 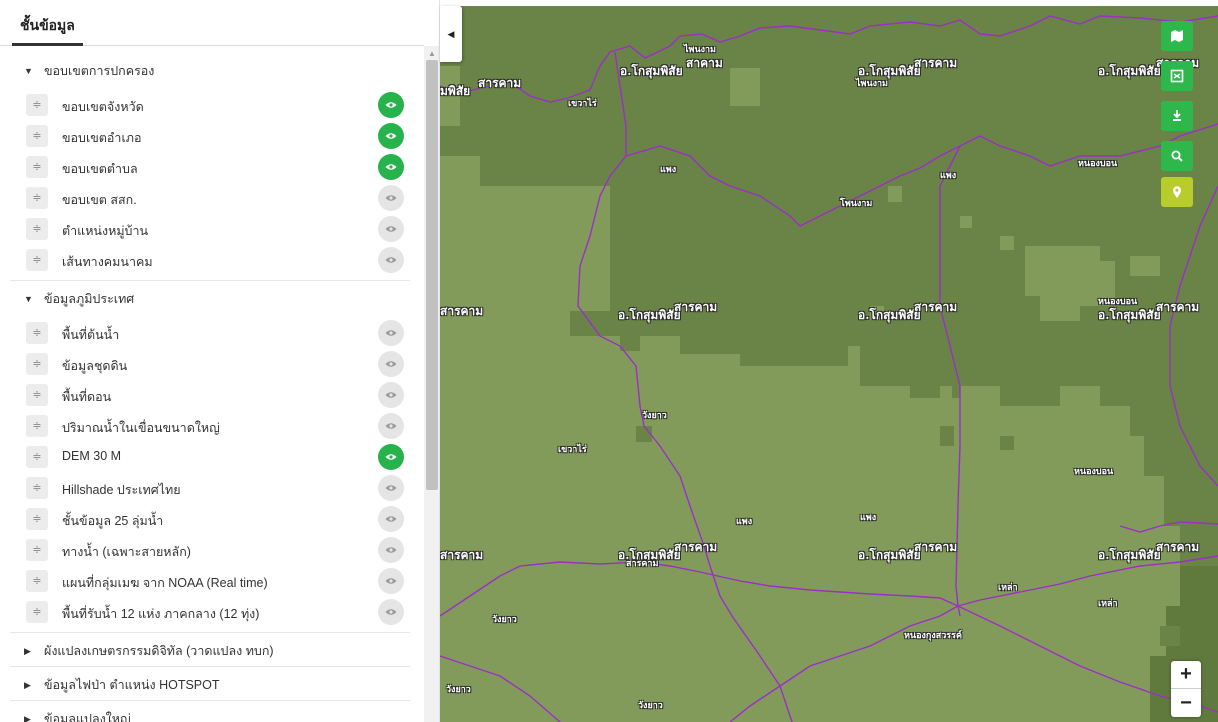 I want to click on collapse-sidebar-button: ◀, so click(x=451, y=34).